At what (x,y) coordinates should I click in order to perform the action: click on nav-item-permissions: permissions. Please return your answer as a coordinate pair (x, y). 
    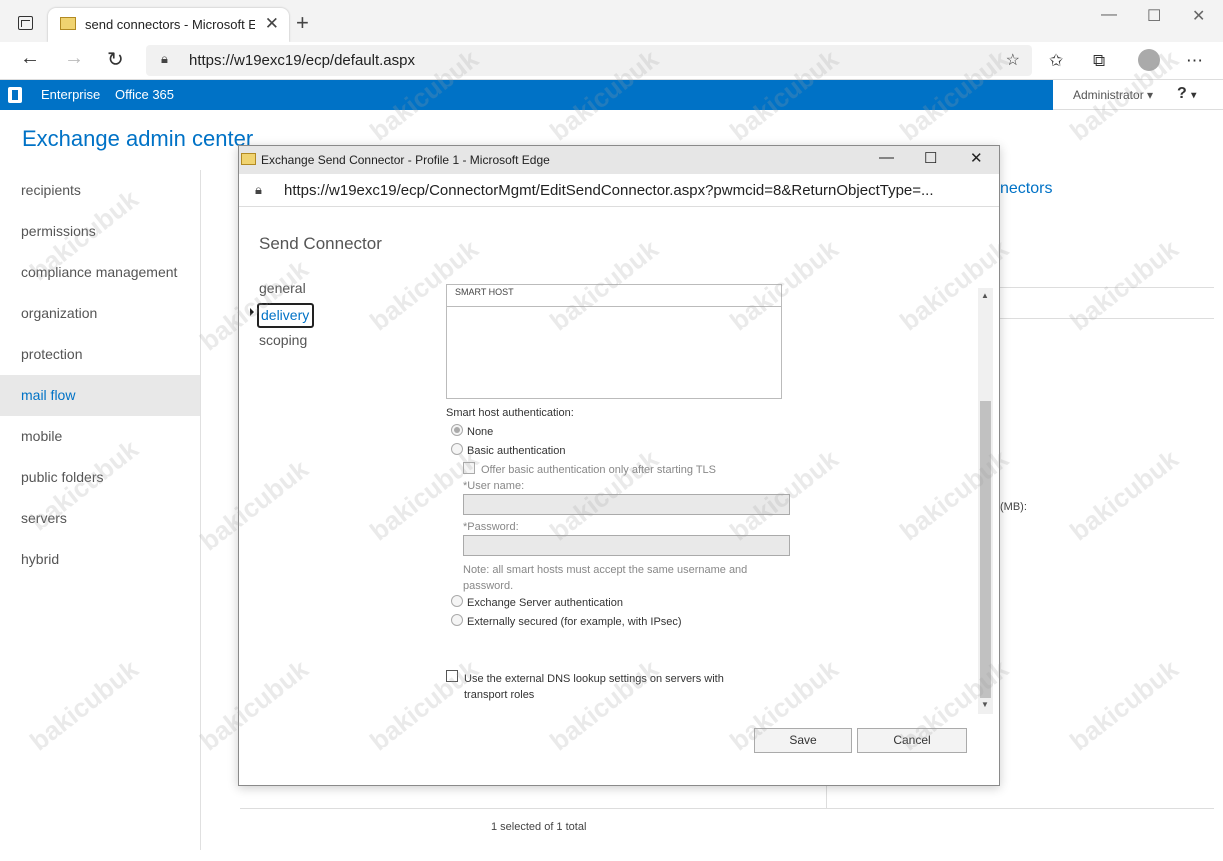
    Looking at the image, I should click on (100, 231).